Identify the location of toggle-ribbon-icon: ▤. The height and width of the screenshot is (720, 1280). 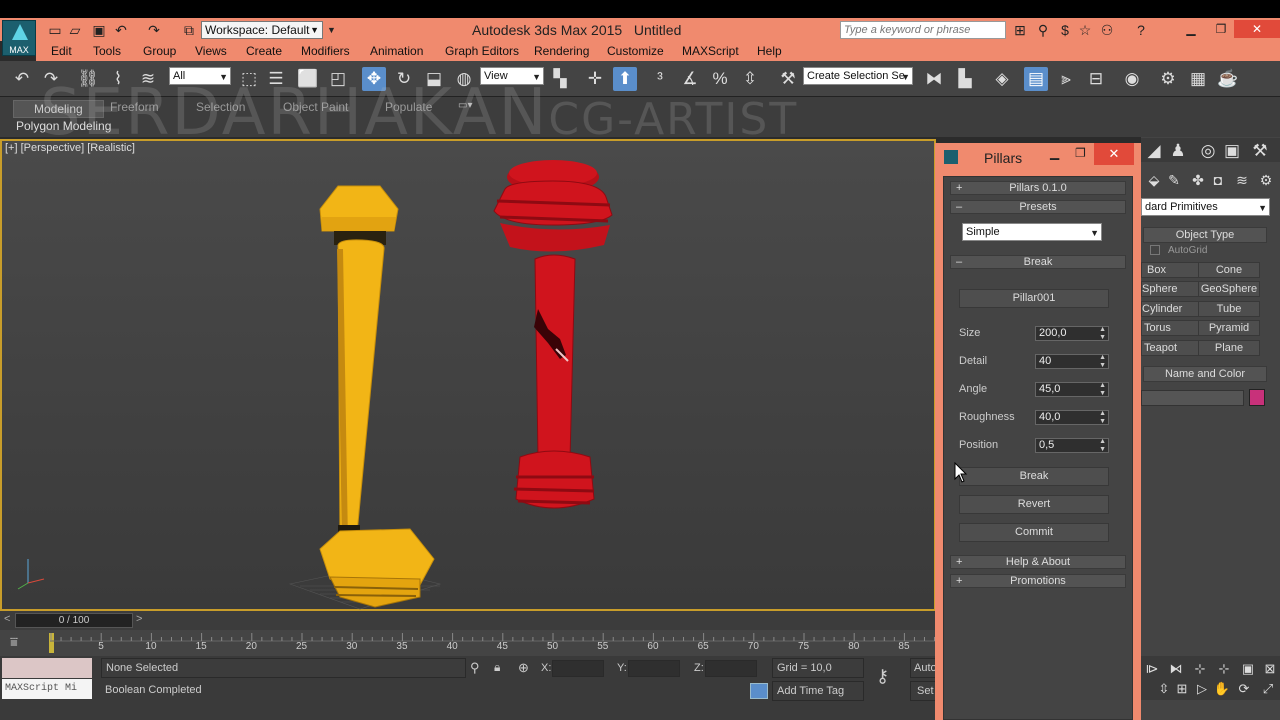
(1036, 79).